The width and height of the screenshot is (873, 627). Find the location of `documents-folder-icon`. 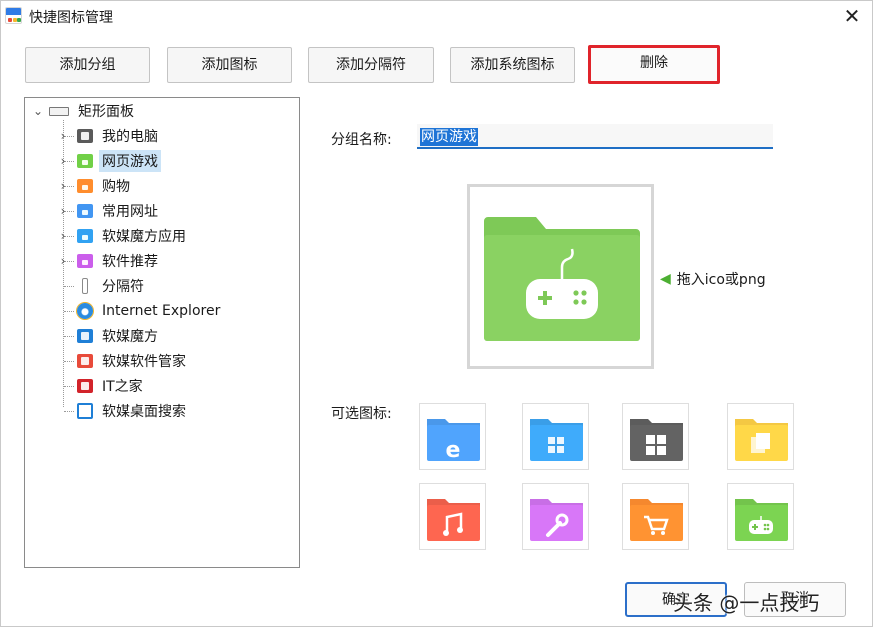

documents-folder-icon is located at coordinates (761, 440).